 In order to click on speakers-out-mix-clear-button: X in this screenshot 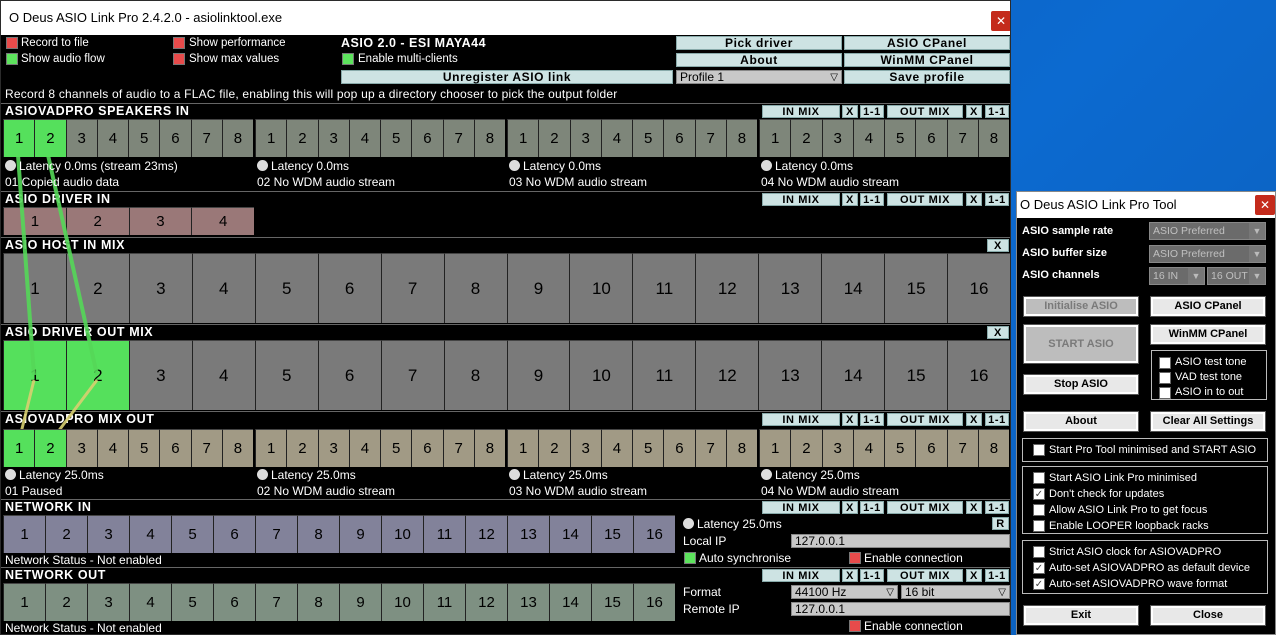, I will do `click(974, 111)`.